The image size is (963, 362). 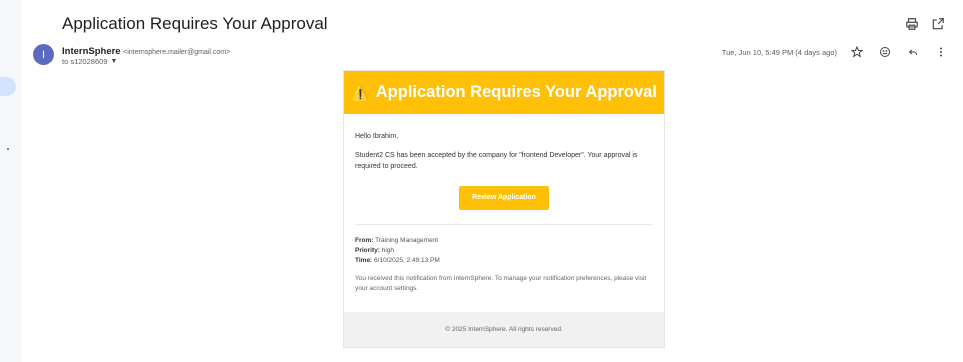 What do you see at coordinates (360, 93) in the screenshot?
I see `warning-icon: ⚠️` at bounding box center [360, 93].